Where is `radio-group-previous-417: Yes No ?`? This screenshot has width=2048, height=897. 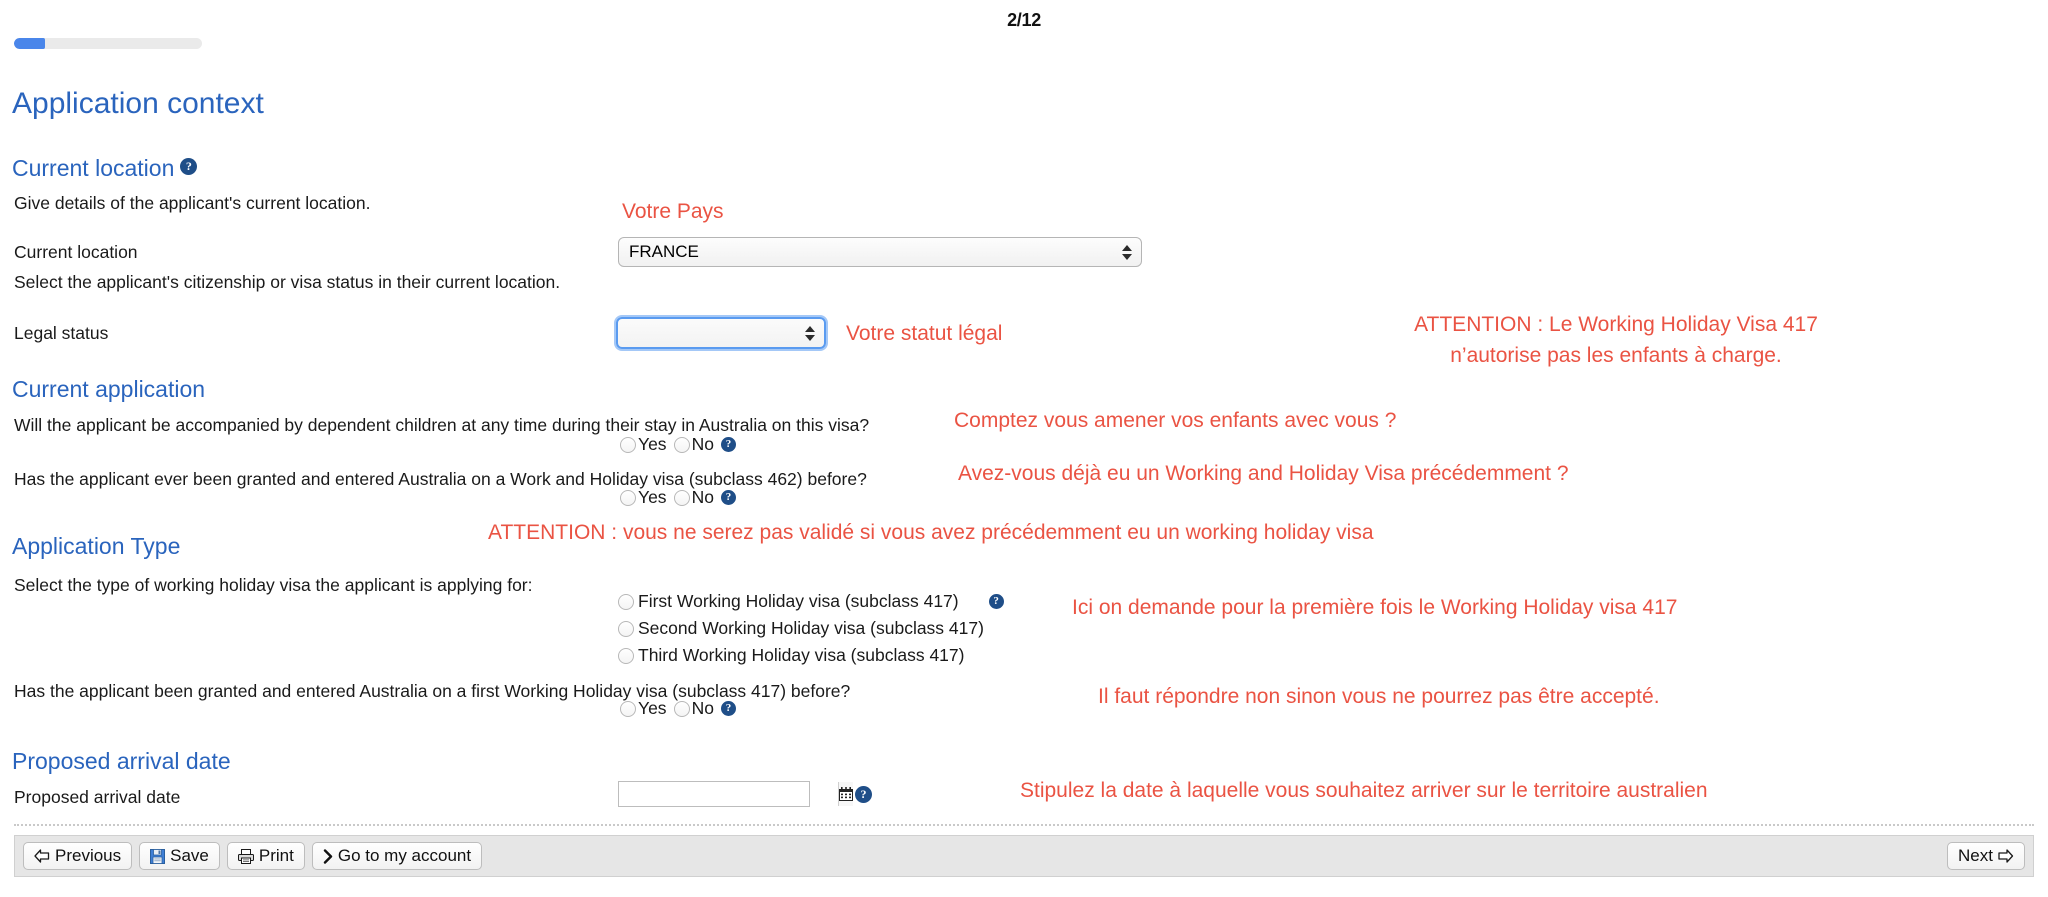 radio-group-previous-417: Yes No ? is located at coordinates (678, 708).